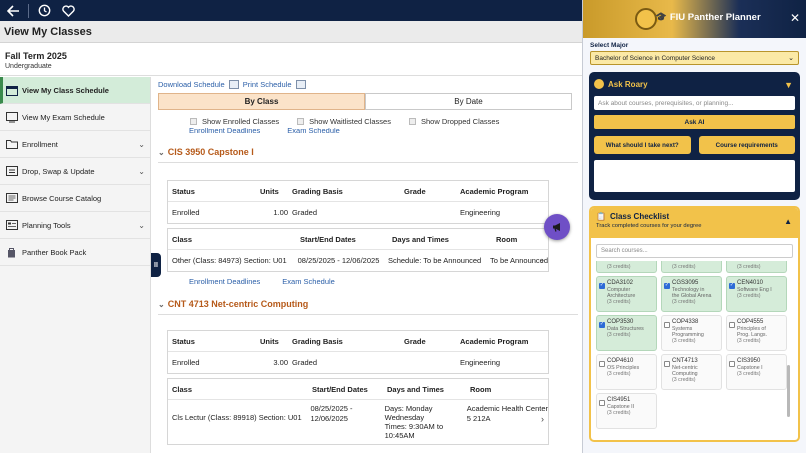 This screenshot has width=806, height=453. What do you see at coordinates (368, 152) in the screenshot?
I see `course-heading: ⌄ CIS 3950 Capstone I` at bounding box center [368, 152].